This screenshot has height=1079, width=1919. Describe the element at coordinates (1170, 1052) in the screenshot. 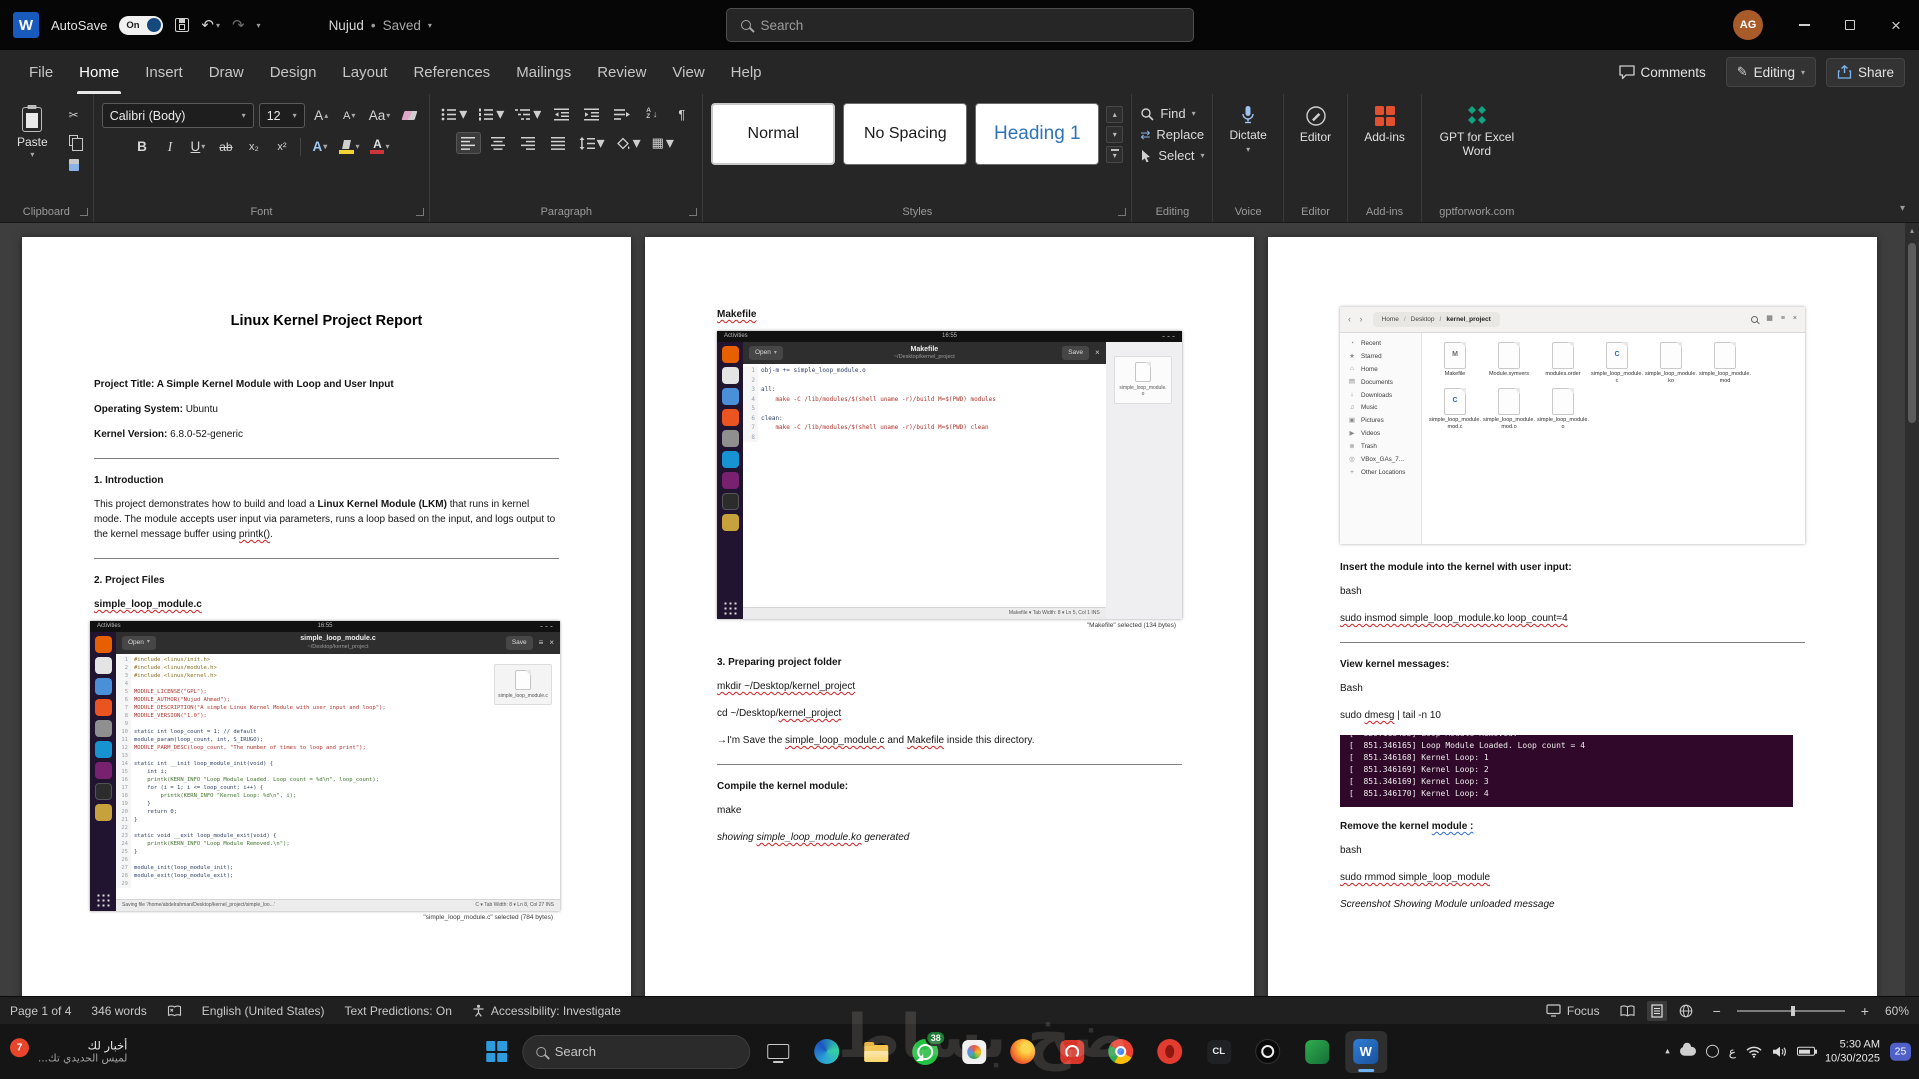

I see `taskbar-opera-icon` at that location.